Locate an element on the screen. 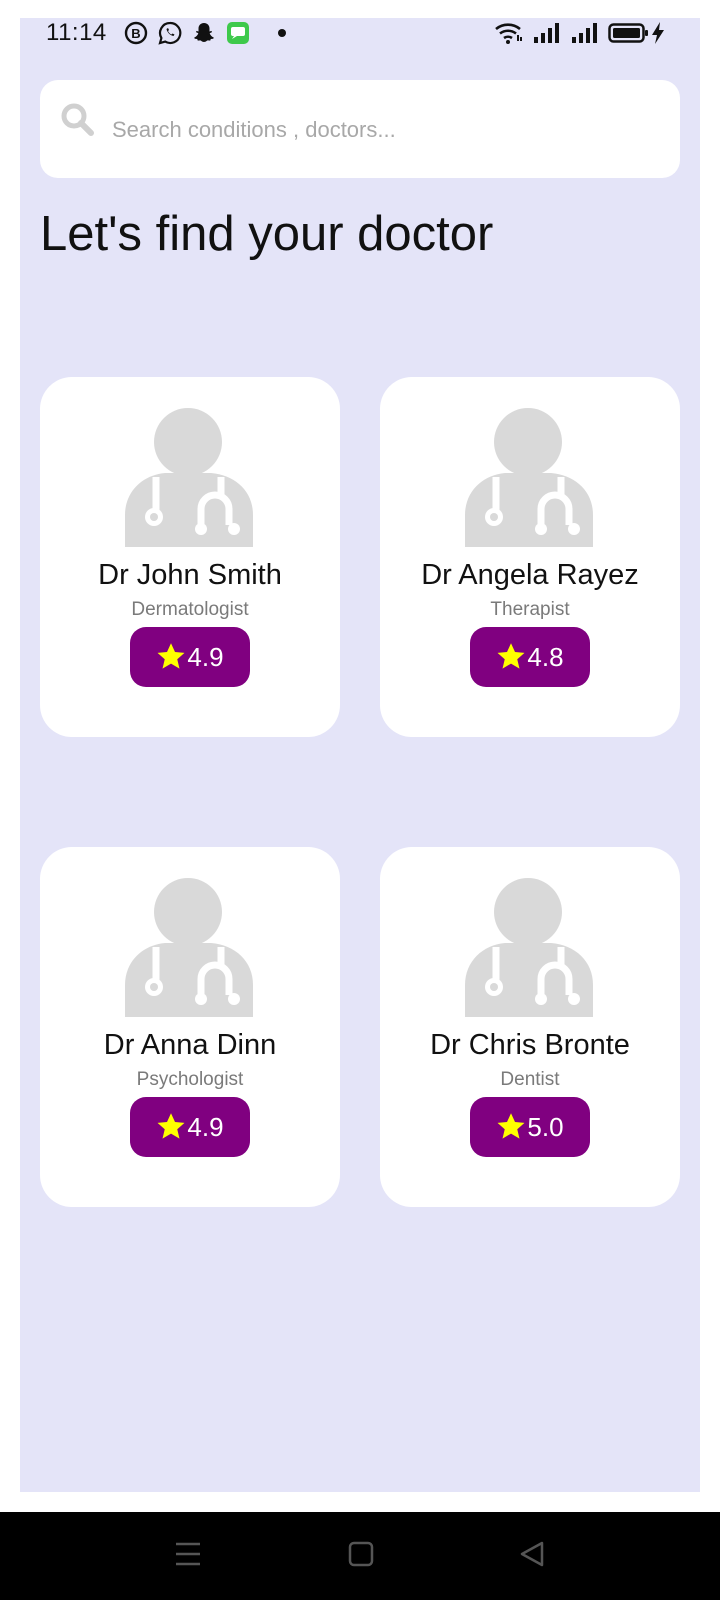 This screenshot has width=720, height=1600. svg-text: B is located at coordinates (135, 33).